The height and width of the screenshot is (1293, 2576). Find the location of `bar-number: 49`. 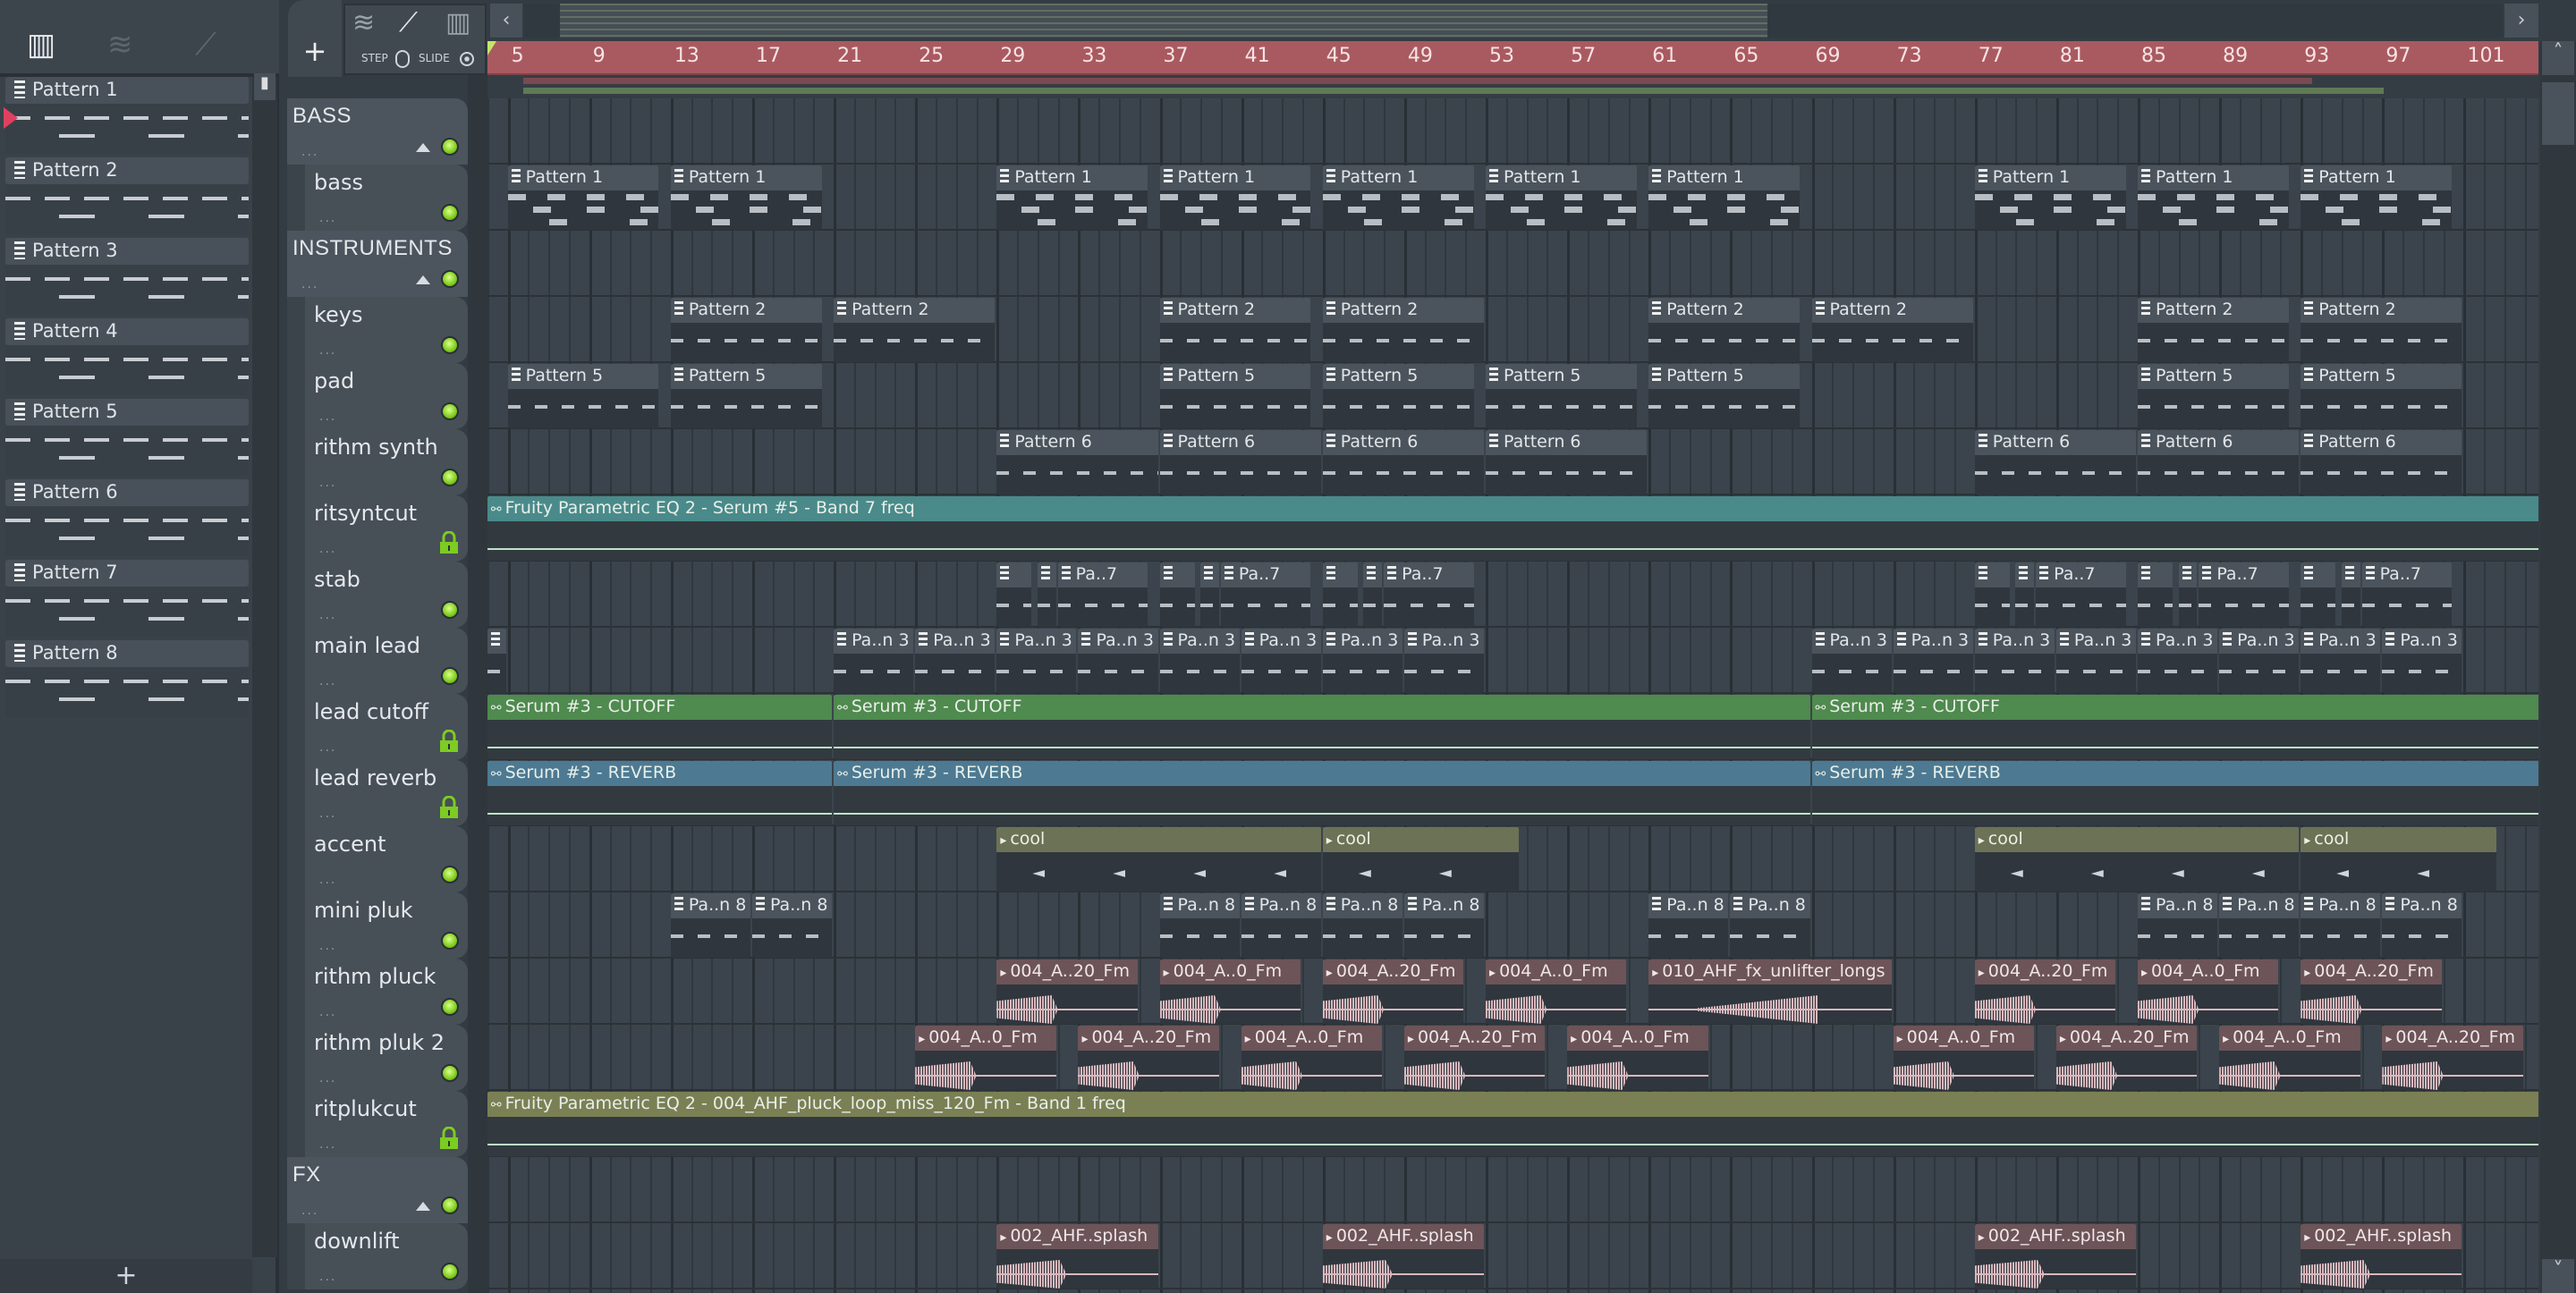

bar-number: 49 is located at coordinates (1420, 56).